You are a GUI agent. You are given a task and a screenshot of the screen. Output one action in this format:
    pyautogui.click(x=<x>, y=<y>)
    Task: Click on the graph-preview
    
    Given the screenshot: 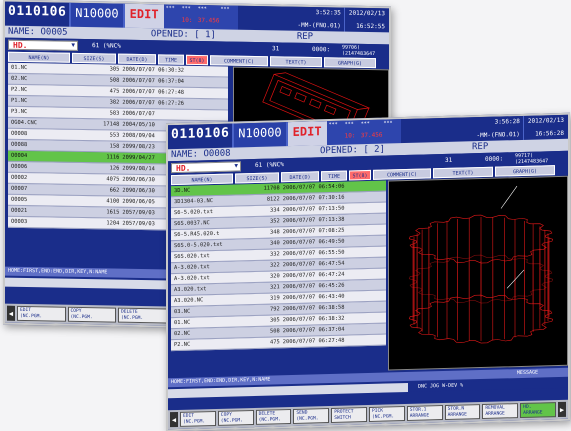 What is the action you would take?
    pyautogui.click(x=478, y=273)
    